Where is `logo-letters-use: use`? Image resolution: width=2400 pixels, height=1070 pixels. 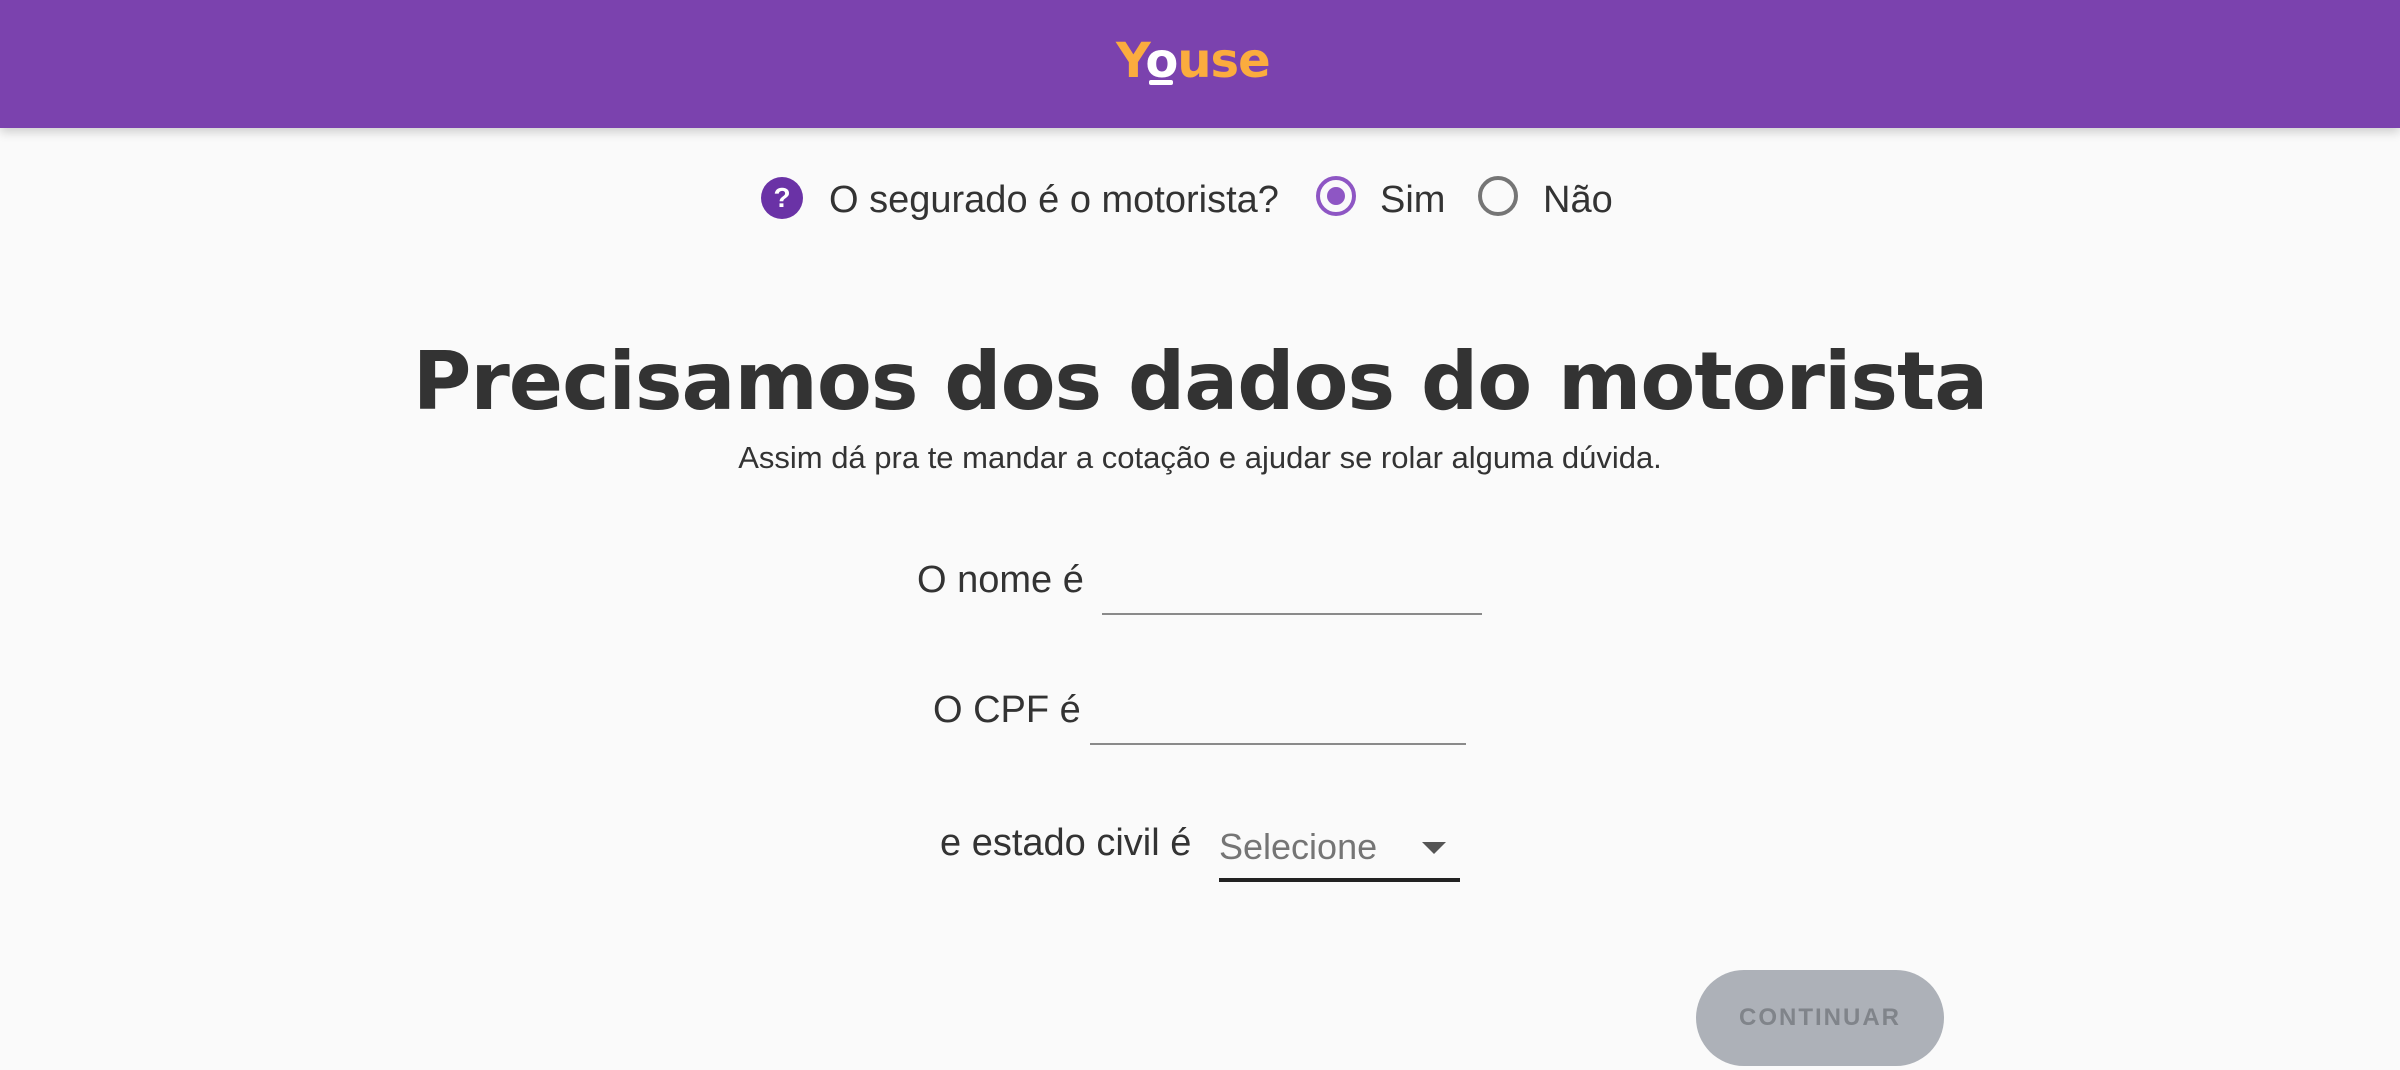
logo-letters-use: use is located at coordinates (1223, 61).